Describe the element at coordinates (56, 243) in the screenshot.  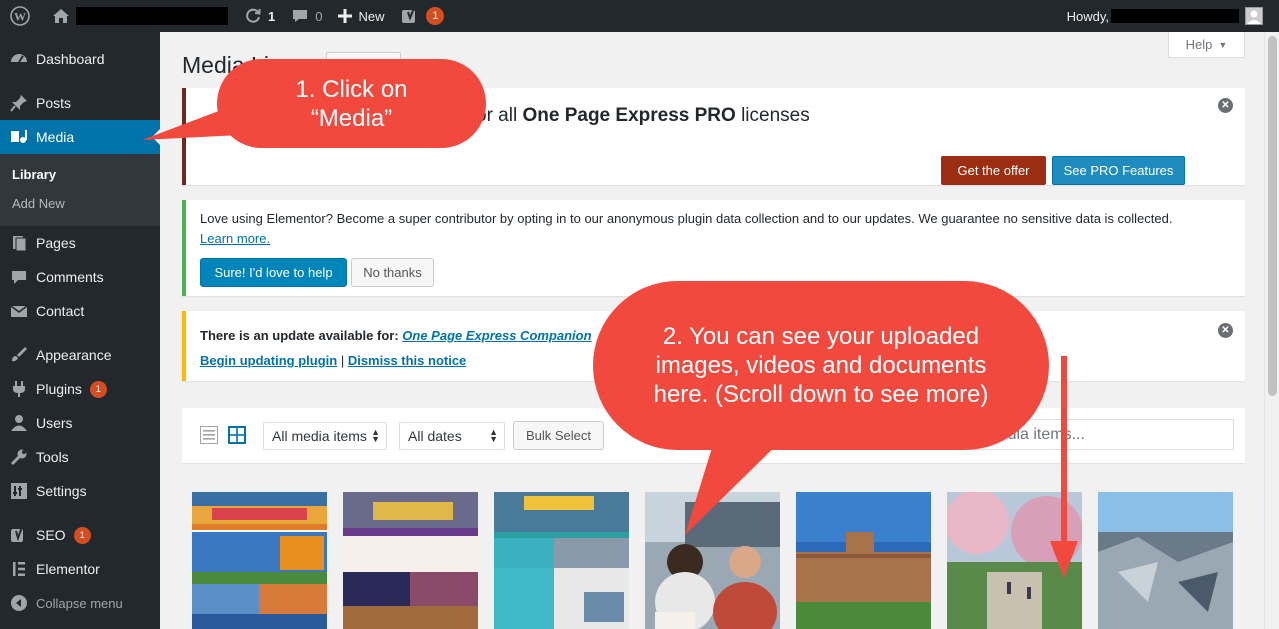
I see `menu-label: Pages` at that location.